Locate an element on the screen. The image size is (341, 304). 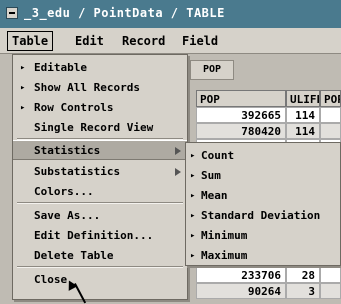
menubar: Table Edit Record Field is located at coordinates (170, 41).